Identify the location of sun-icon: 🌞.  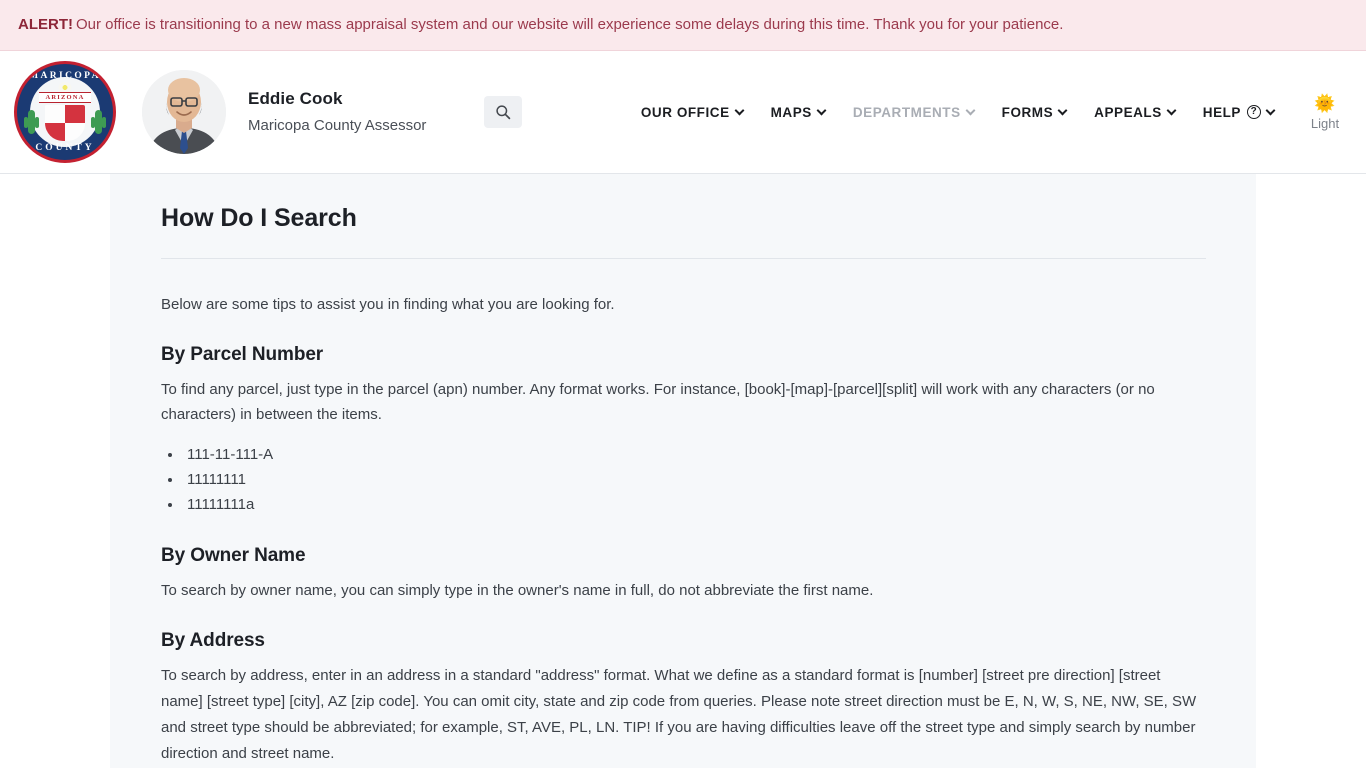
(1325, 103).